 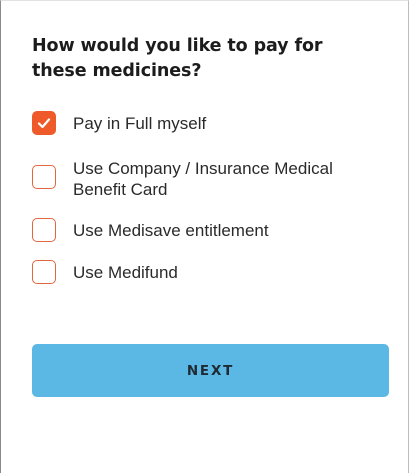 I want to click on checkbox-medisave, so click(x=44, y=230).